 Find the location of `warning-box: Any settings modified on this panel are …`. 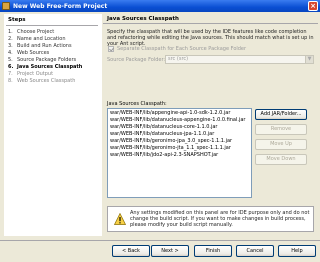

warning-box: Any settings modified on this panel are … is located at coordinates (210, 219).